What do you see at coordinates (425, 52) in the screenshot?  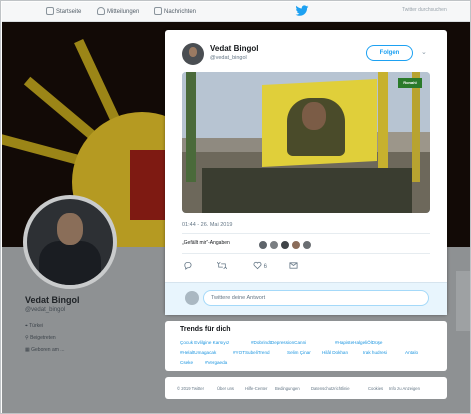 I see `chevron-down-icon: ⌄` at bounding box center [425, 52].